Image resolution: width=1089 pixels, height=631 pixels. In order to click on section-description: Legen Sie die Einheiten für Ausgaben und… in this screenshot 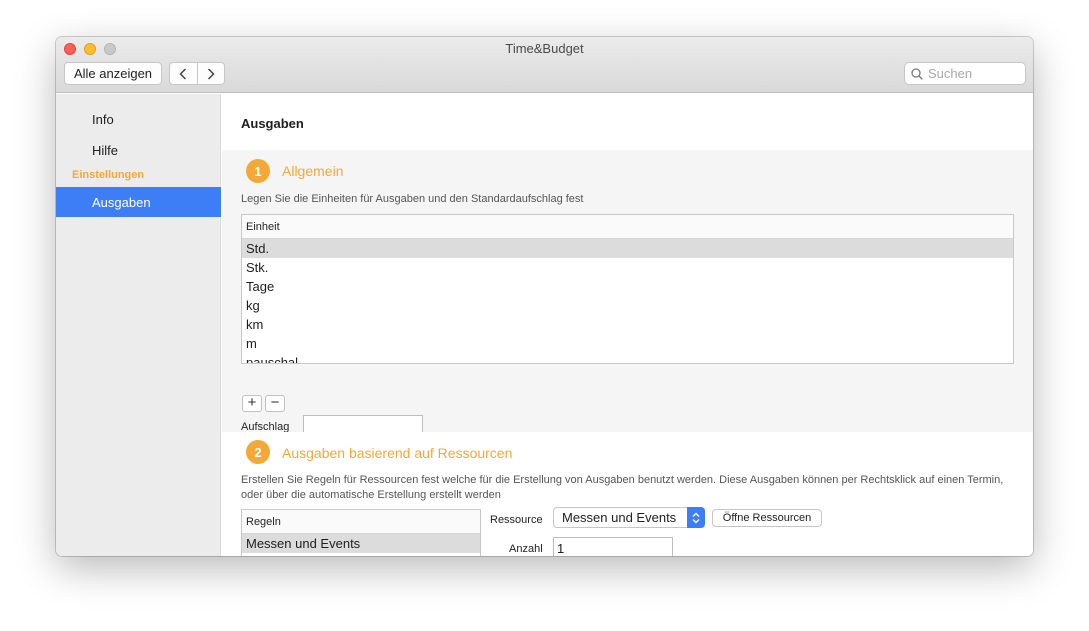, I will do `click(412, 199)`.